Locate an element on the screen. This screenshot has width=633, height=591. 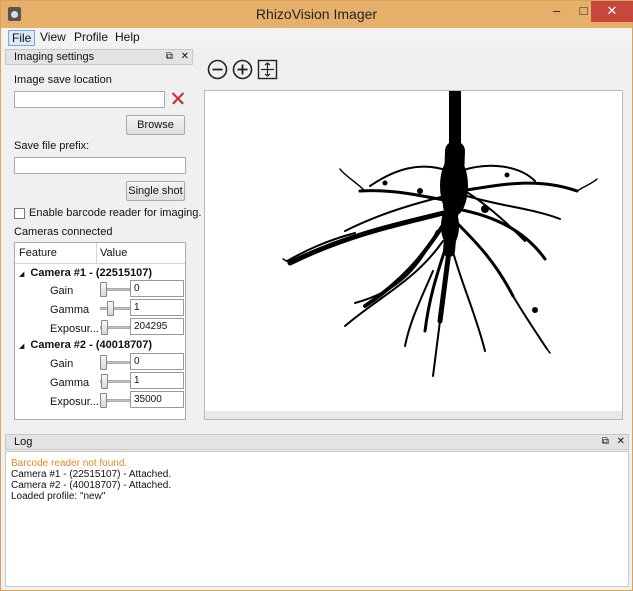
feature-gain-1: Gain is located at coordinates (62, 291).